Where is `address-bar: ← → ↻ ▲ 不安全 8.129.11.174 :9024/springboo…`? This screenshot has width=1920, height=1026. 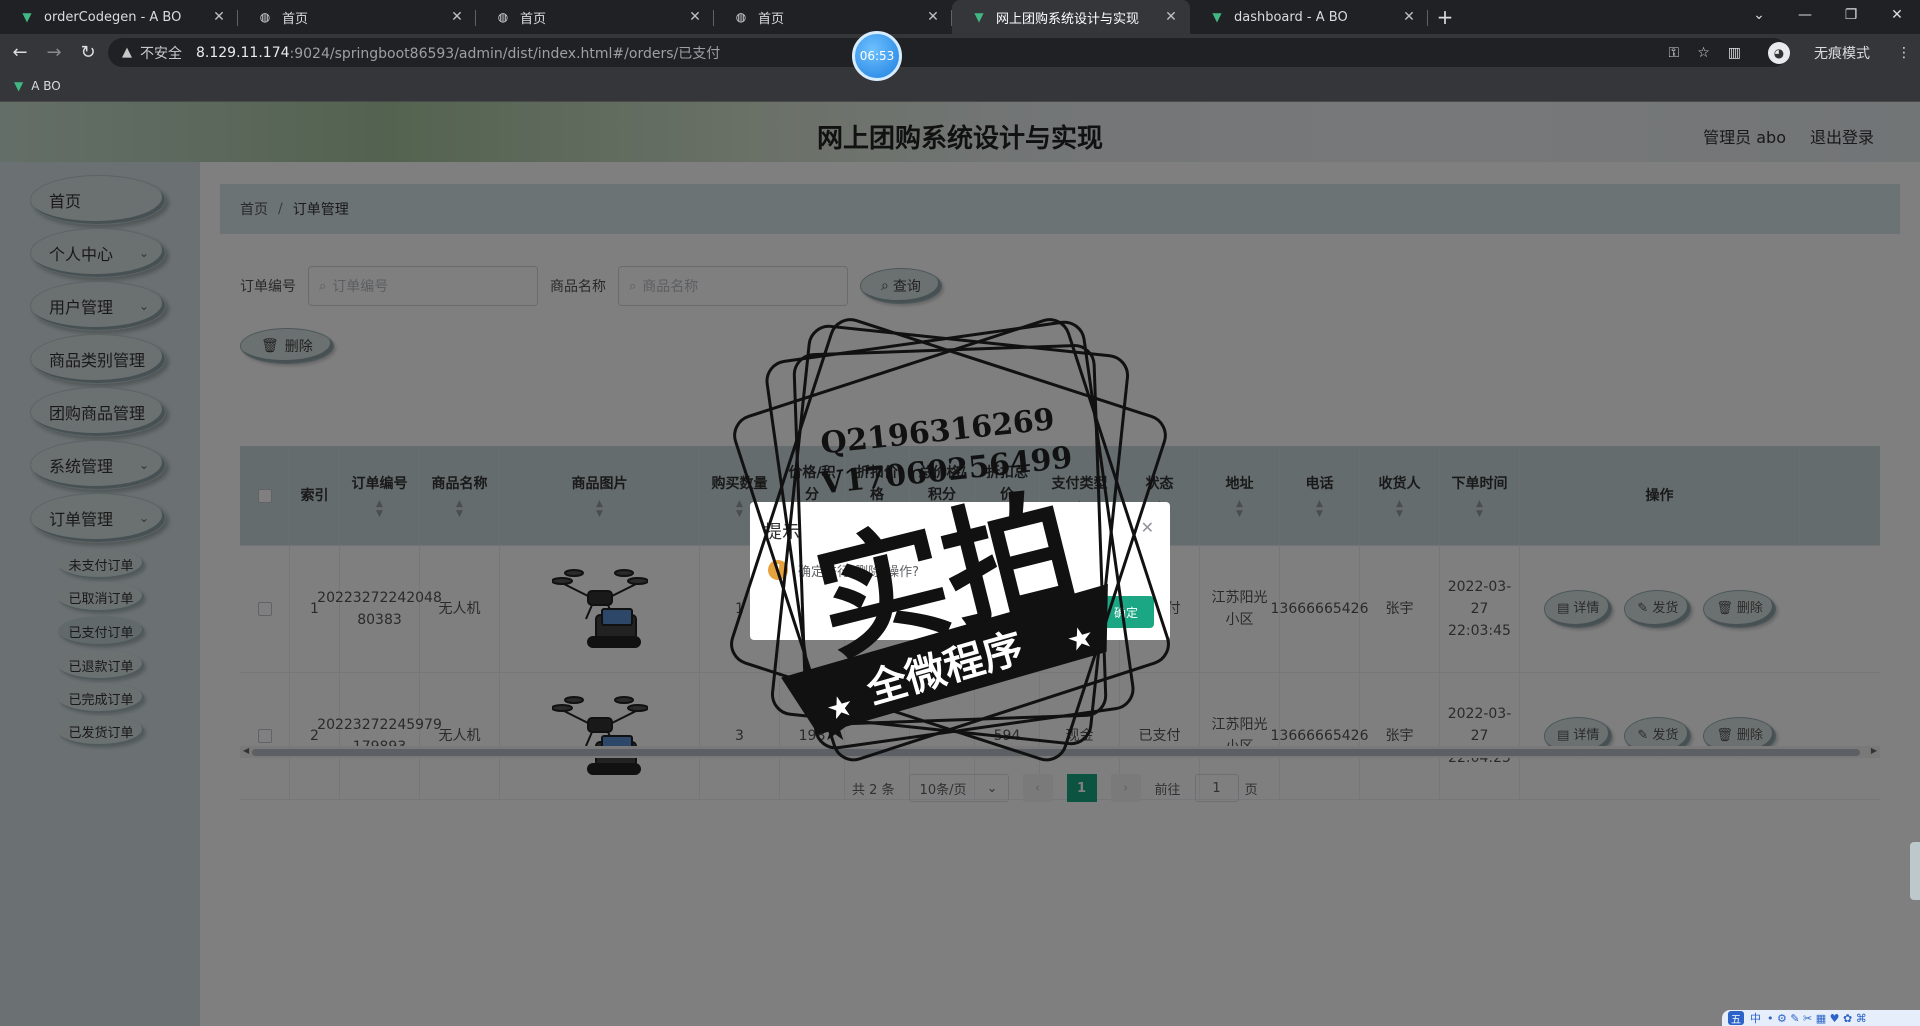 address-bar: ← → ↻ ▲ 不安全 8.129.11.174 :9024/springboo… is located at coordinates (960, 52).